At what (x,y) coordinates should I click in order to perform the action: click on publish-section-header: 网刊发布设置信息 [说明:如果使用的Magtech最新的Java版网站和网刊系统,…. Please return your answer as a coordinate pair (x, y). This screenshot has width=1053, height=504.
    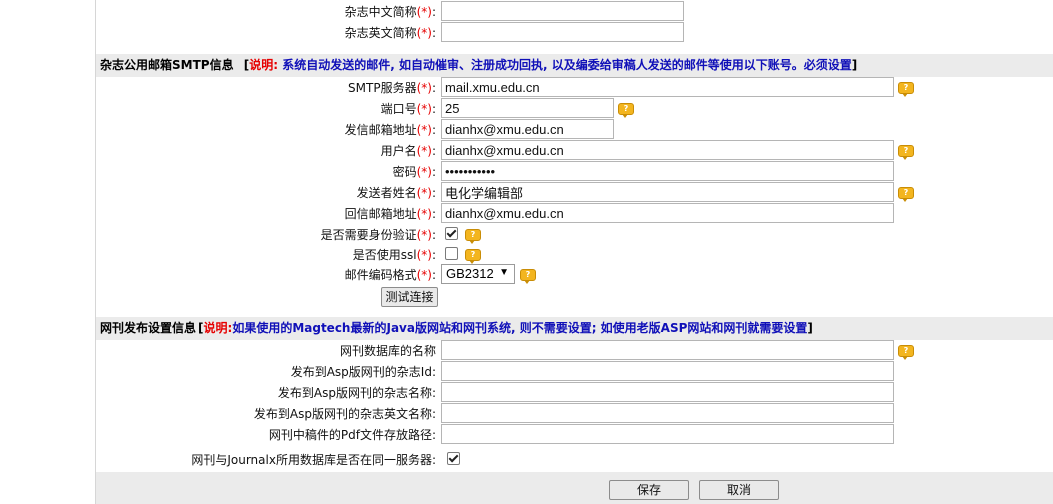
    Looking at the image, I should click on (574, 328).